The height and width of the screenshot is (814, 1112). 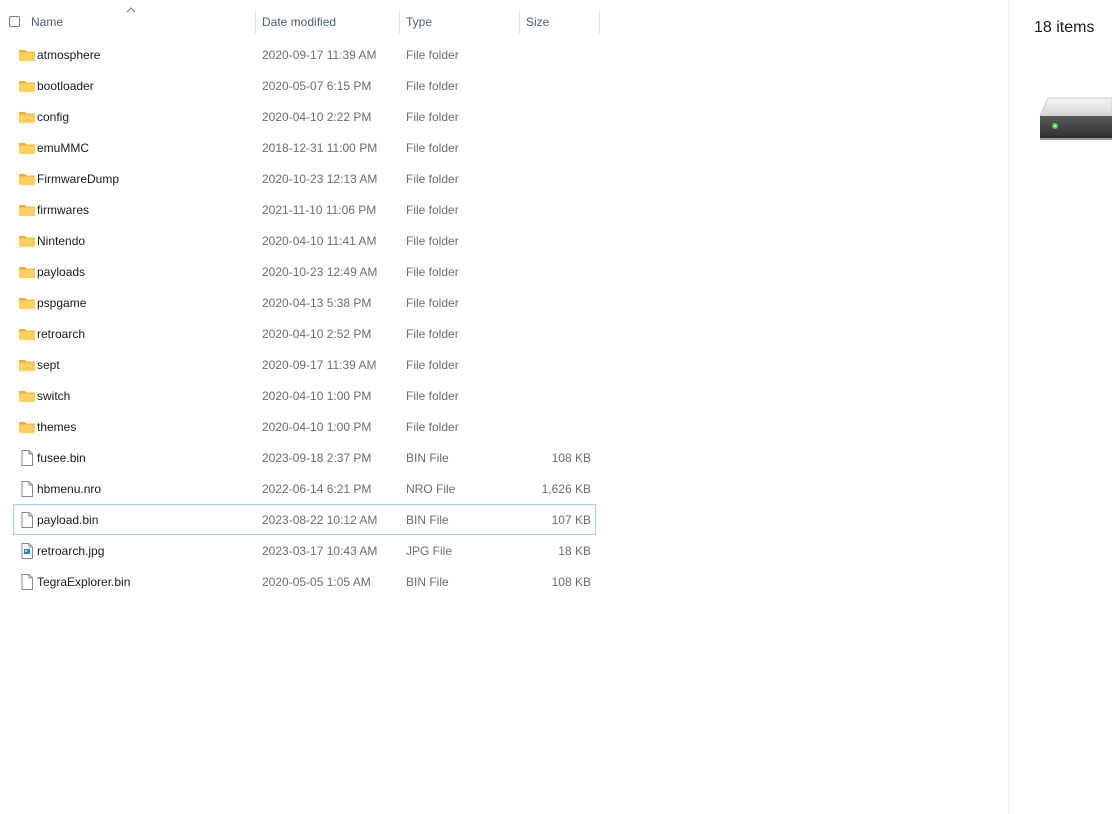 What do you see at coordinates (317, 86) in the screenshot?
I see `file-date-modified: 2020-05-07 6:15 PM` at bounding box center [317, 86].